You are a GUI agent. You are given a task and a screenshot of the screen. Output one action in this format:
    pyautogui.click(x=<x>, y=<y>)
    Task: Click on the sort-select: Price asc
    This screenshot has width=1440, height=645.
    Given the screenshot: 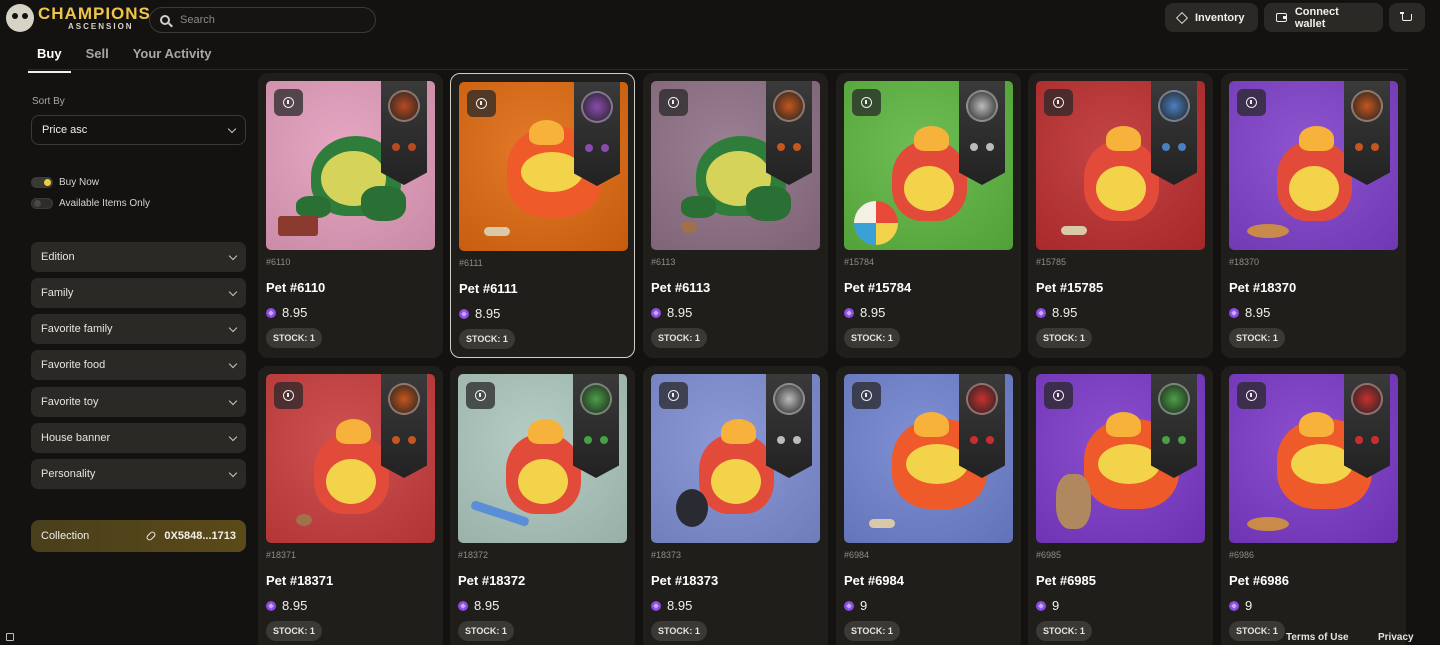 What is the action you would take?
    pyautogui.click(x=138, y=130)
    